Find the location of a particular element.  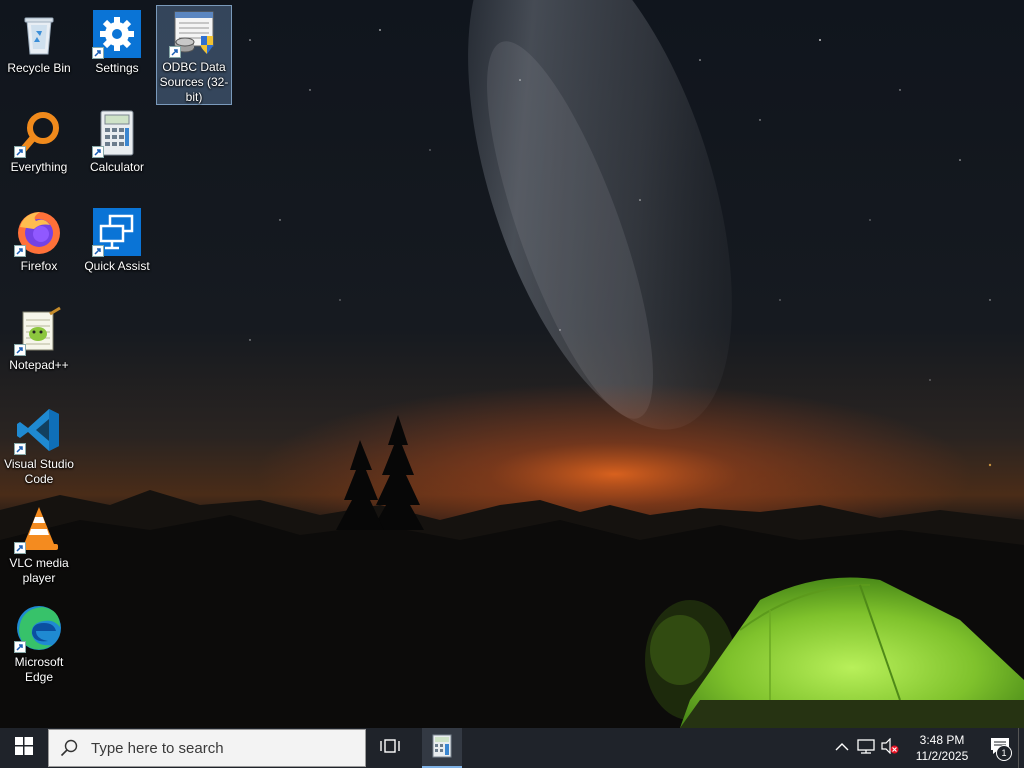

desktop-icon-label: Firefox is located at coordinates (39, 266).